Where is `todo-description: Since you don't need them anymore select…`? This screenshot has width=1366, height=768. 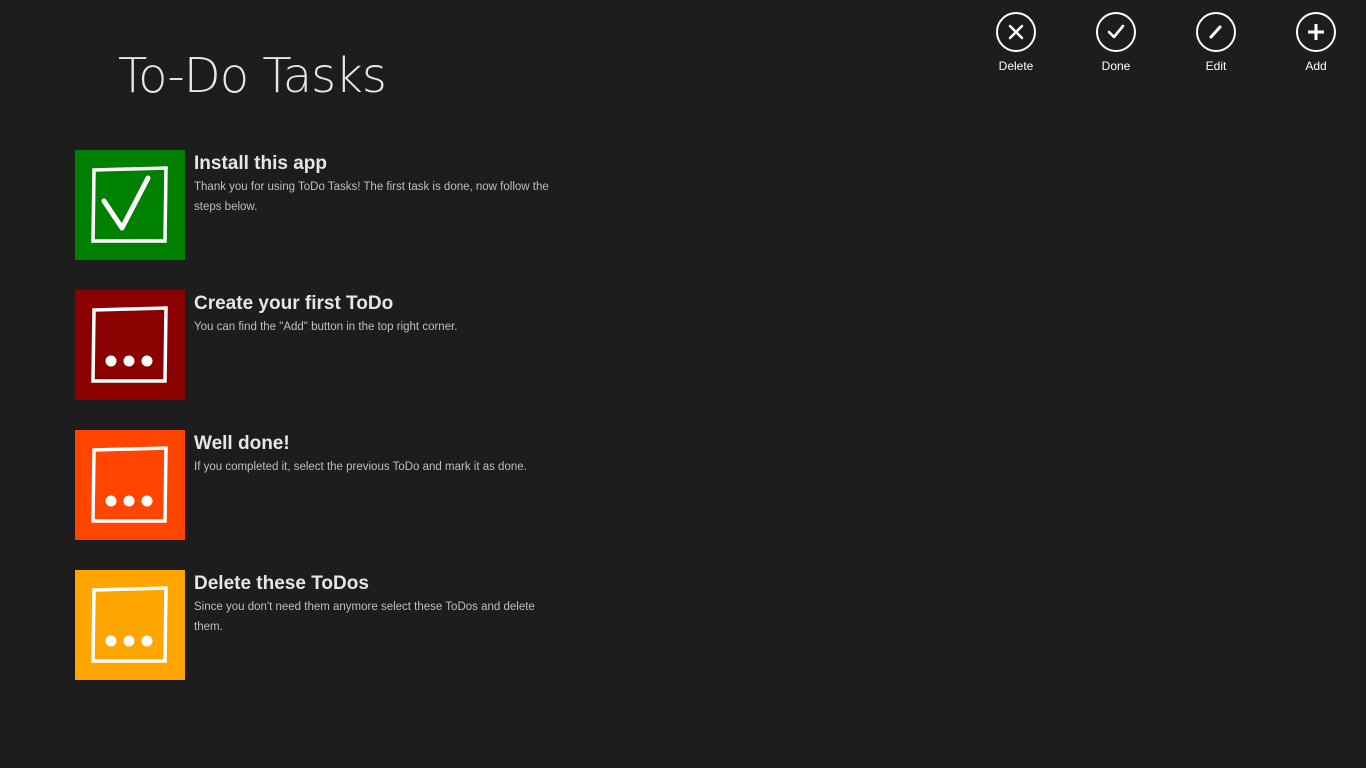 todo-description: Since you don't need them anymore select… is located at coordinates (364, 617).